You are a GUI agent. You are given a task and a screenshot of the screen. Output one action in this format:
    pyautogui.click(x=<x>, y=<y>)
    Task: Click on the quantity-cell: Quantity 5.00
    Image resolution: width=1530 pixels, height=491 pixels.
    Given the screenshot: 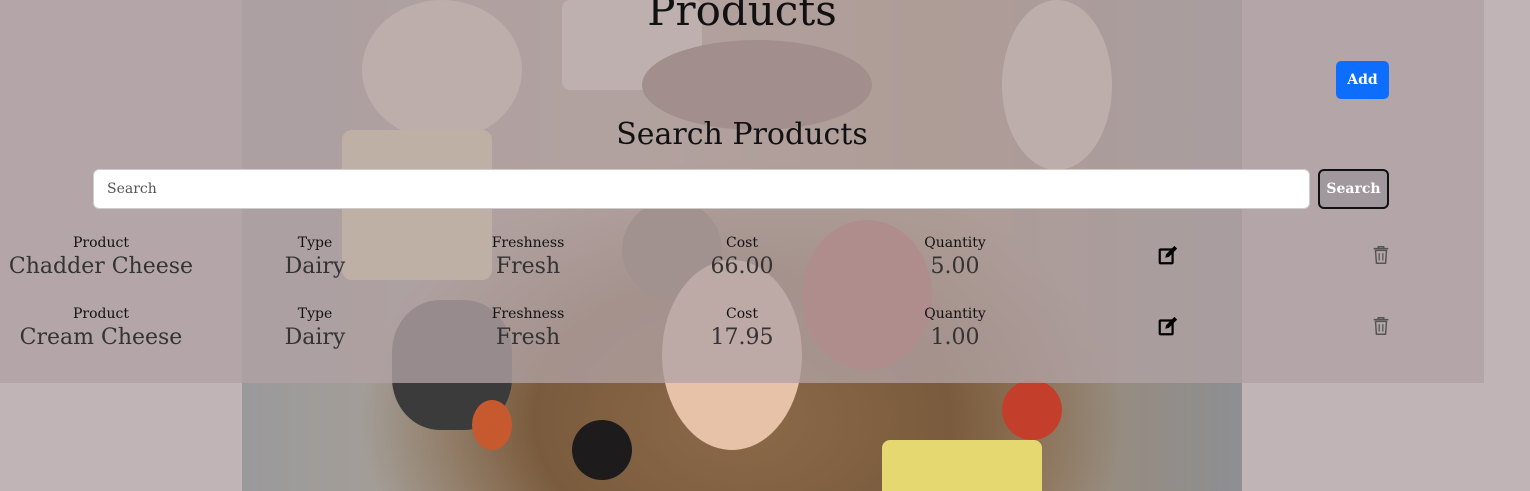 What is the action you would take?
    pyautogui.click(x=955, y=258)
    